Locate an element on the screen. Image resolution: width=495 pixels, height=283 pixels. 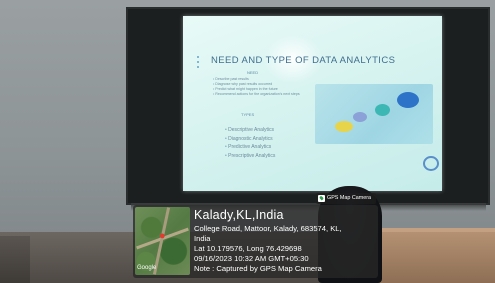
prescriptive-bubble is located at coordinates (408, 100).